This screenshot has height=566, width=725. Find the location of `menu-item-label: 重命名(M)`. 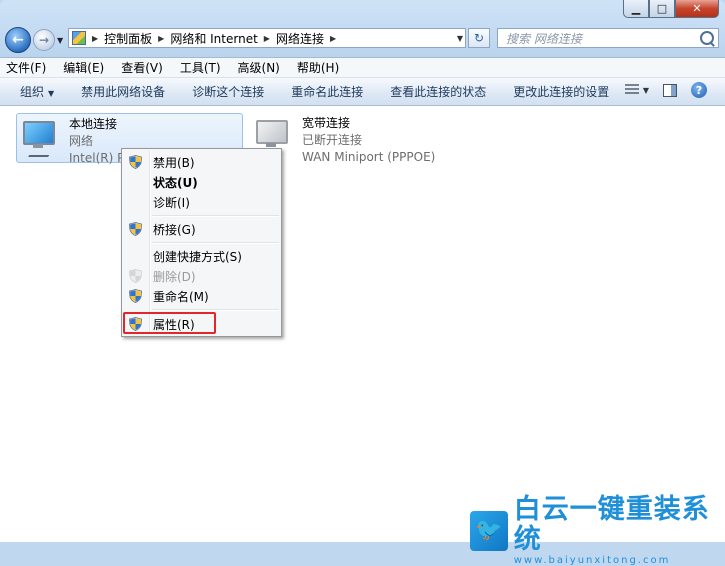

menu-item-label: 重命名(M) is located at coordinates (181, 296).